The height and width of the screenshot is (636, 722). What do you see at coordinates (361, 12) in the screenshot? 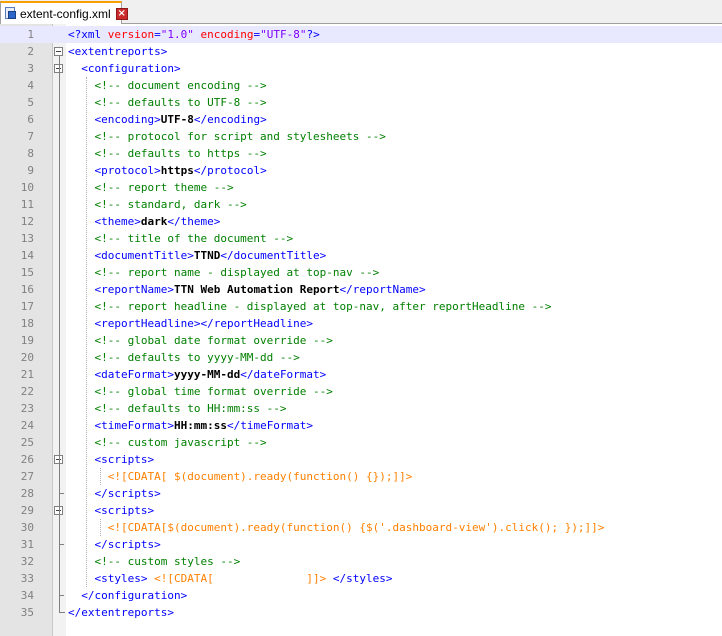
I see `tab-bar: extent-config.xml ×` at bounding box center [361, 12].